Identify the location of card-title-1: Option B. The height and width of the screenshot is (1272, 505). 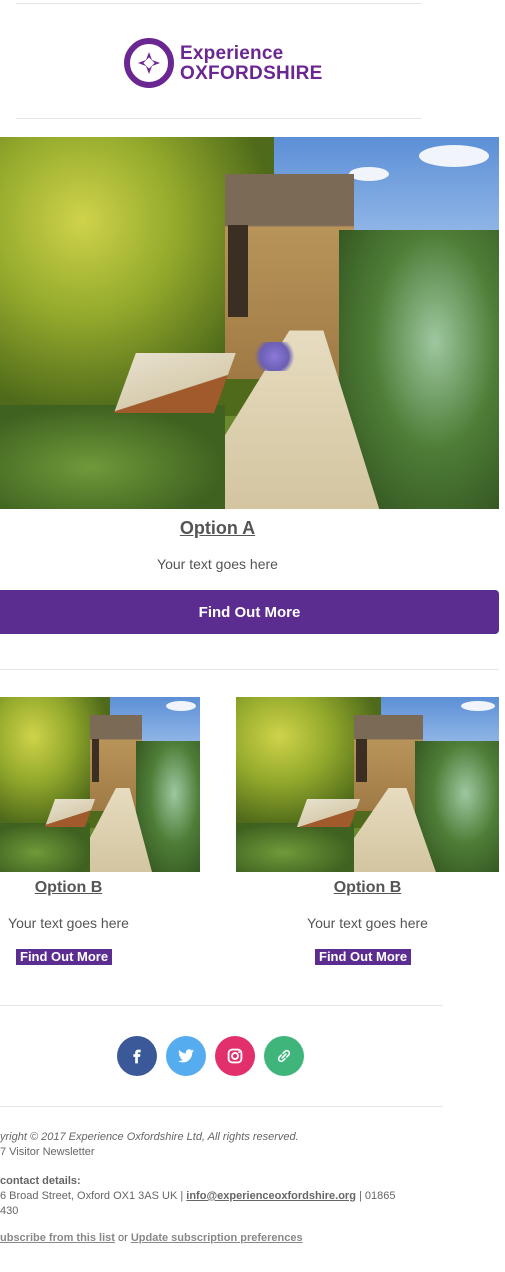
(68, 888).